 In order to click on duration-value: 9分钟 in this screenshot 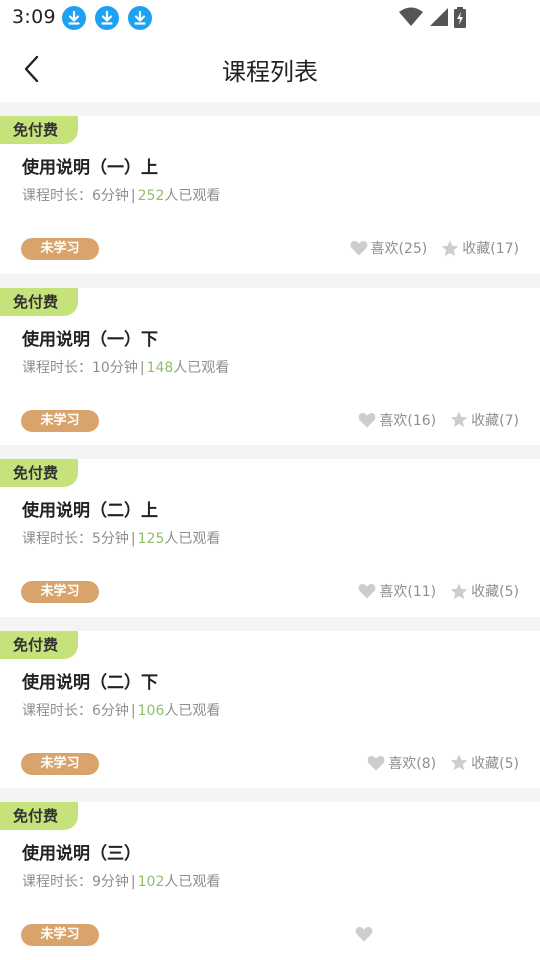, I will do `click(110, 882)`.